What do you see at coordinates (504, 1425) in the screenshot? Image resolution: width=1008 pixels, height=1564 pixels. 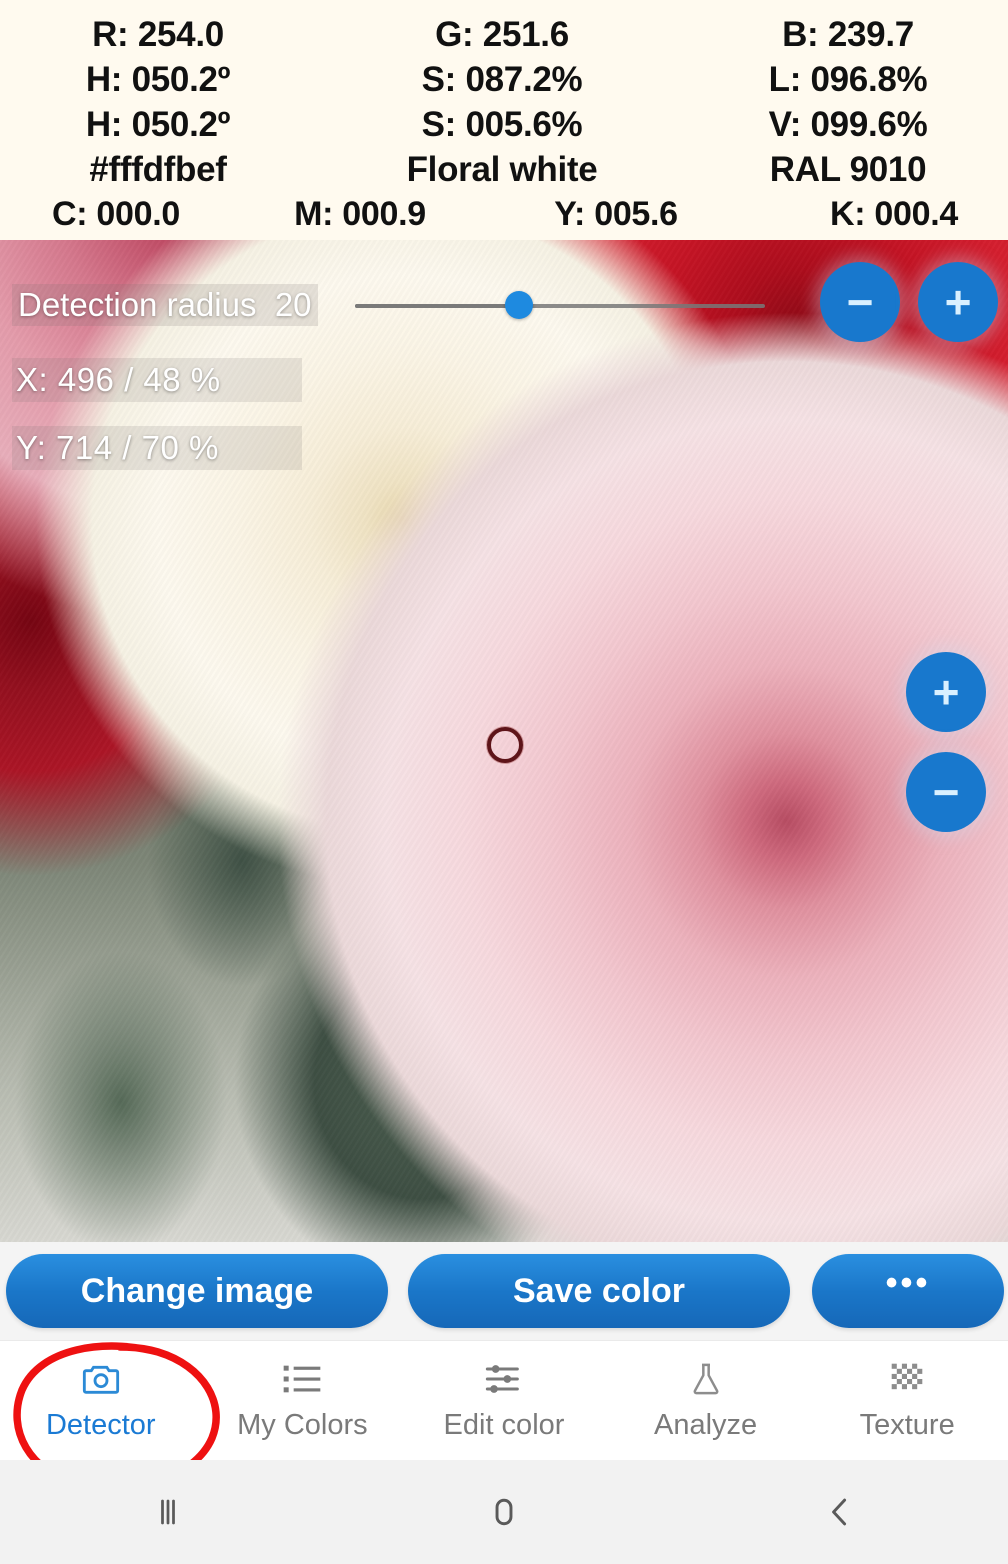 I see `tab-label-edit-color: Edit color` at bounding box center [504, 1425].